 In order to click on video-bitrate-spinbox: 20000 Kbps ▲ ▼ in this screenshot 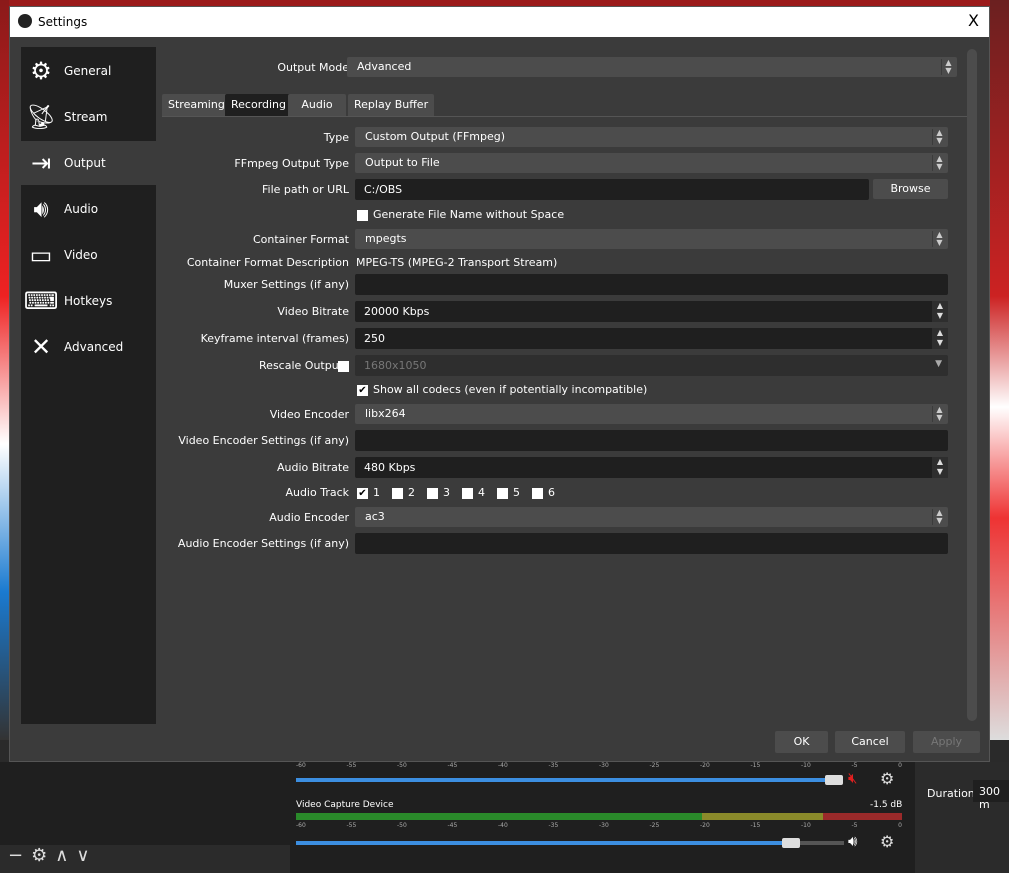, I will do `click(651, 311)`.